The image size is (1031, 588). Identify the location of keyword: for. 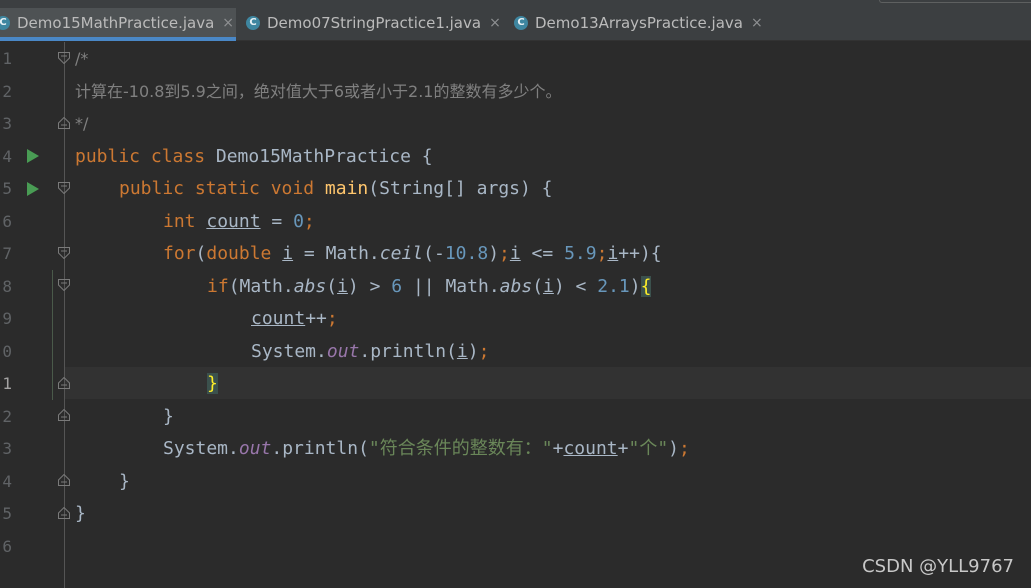
(179, 253).